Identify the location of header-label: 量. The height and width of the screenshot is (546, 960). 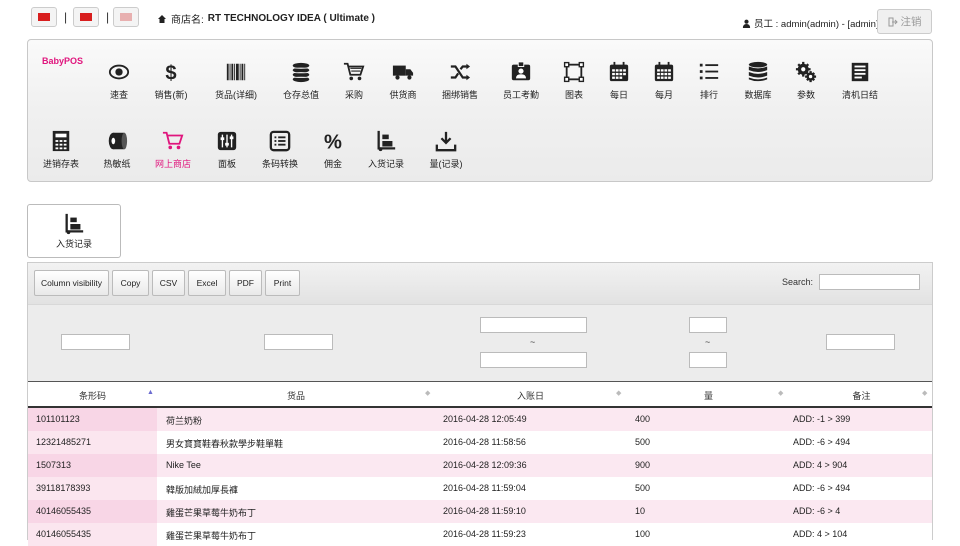
(708, 395).